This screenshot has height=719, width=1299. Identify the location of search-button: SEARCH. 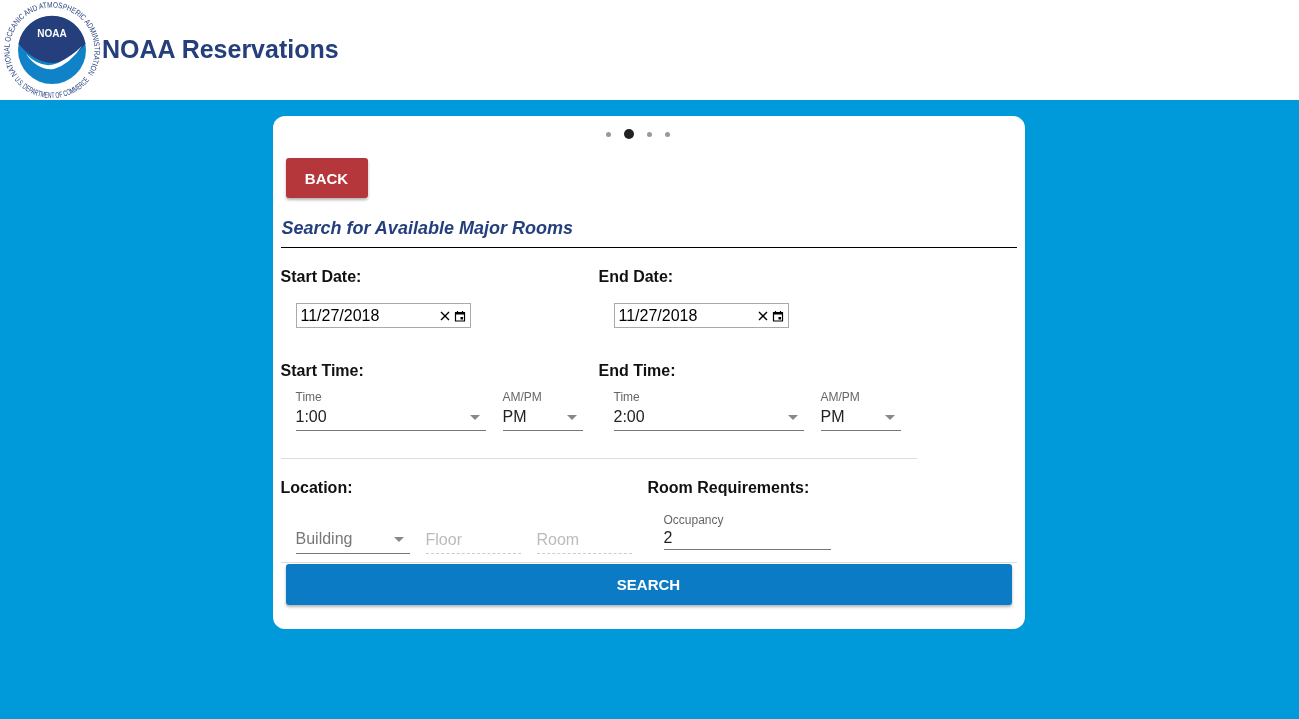
(648, 584).